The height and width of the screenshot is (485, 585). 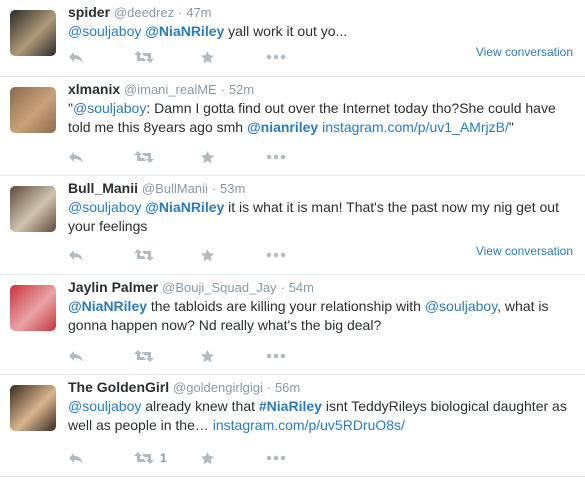 I want to click on text-fragment: already knew that, so click(x=200, y=406).